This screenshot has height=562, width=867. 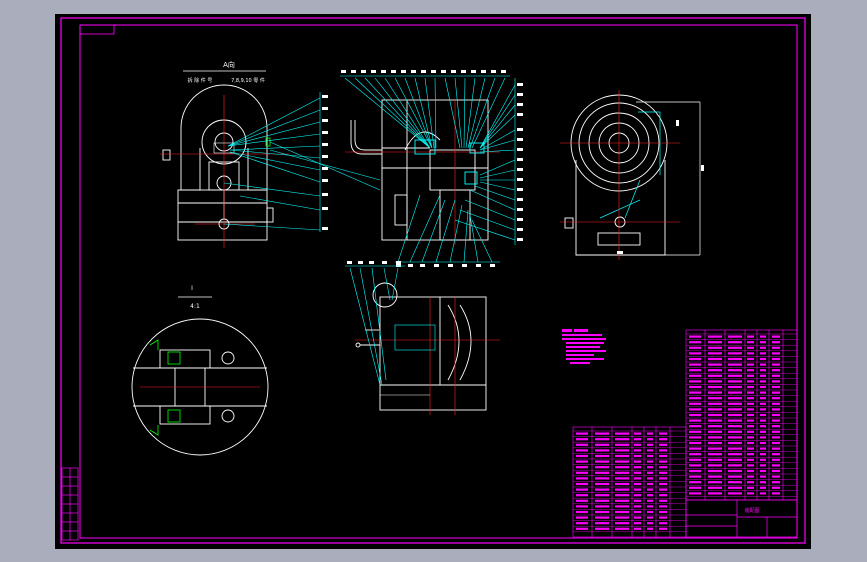 I want to click on right-view-dim-c, so click(x=620, y=252).